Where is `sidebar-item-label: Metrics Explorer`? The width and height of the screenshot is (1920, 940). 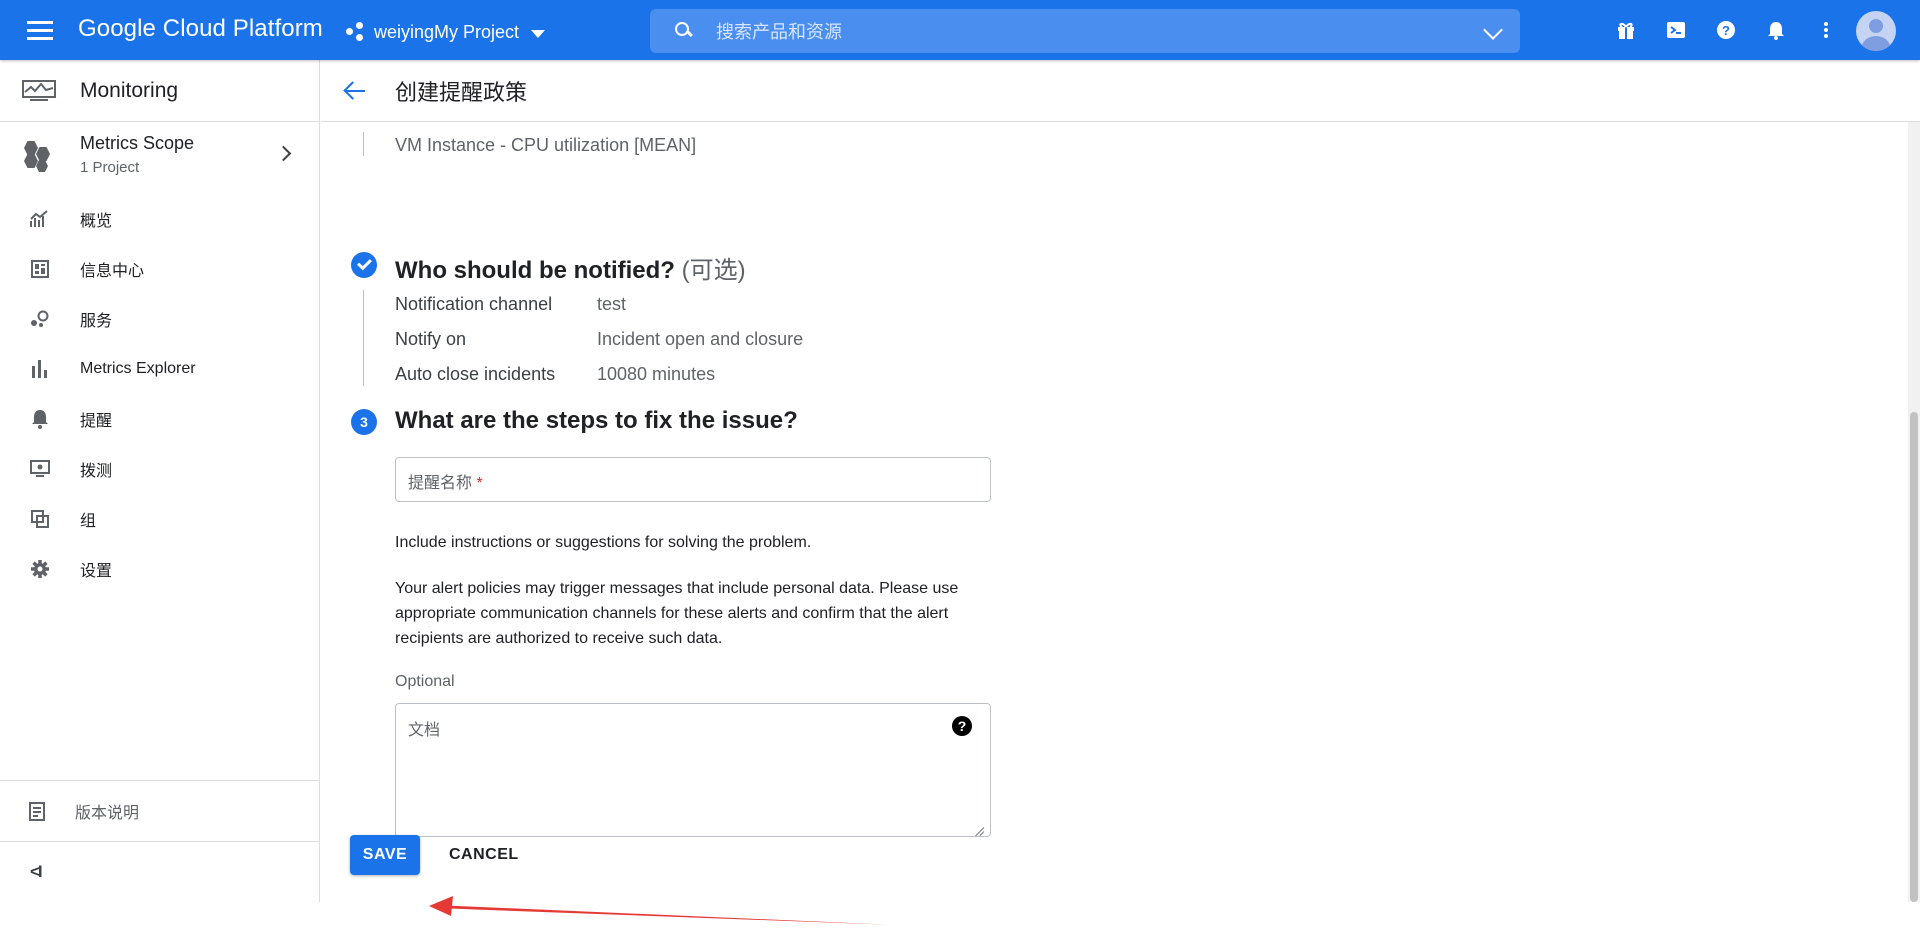
sidebar-item-label: Metrics Explorer is located at coordinates (138, 368).